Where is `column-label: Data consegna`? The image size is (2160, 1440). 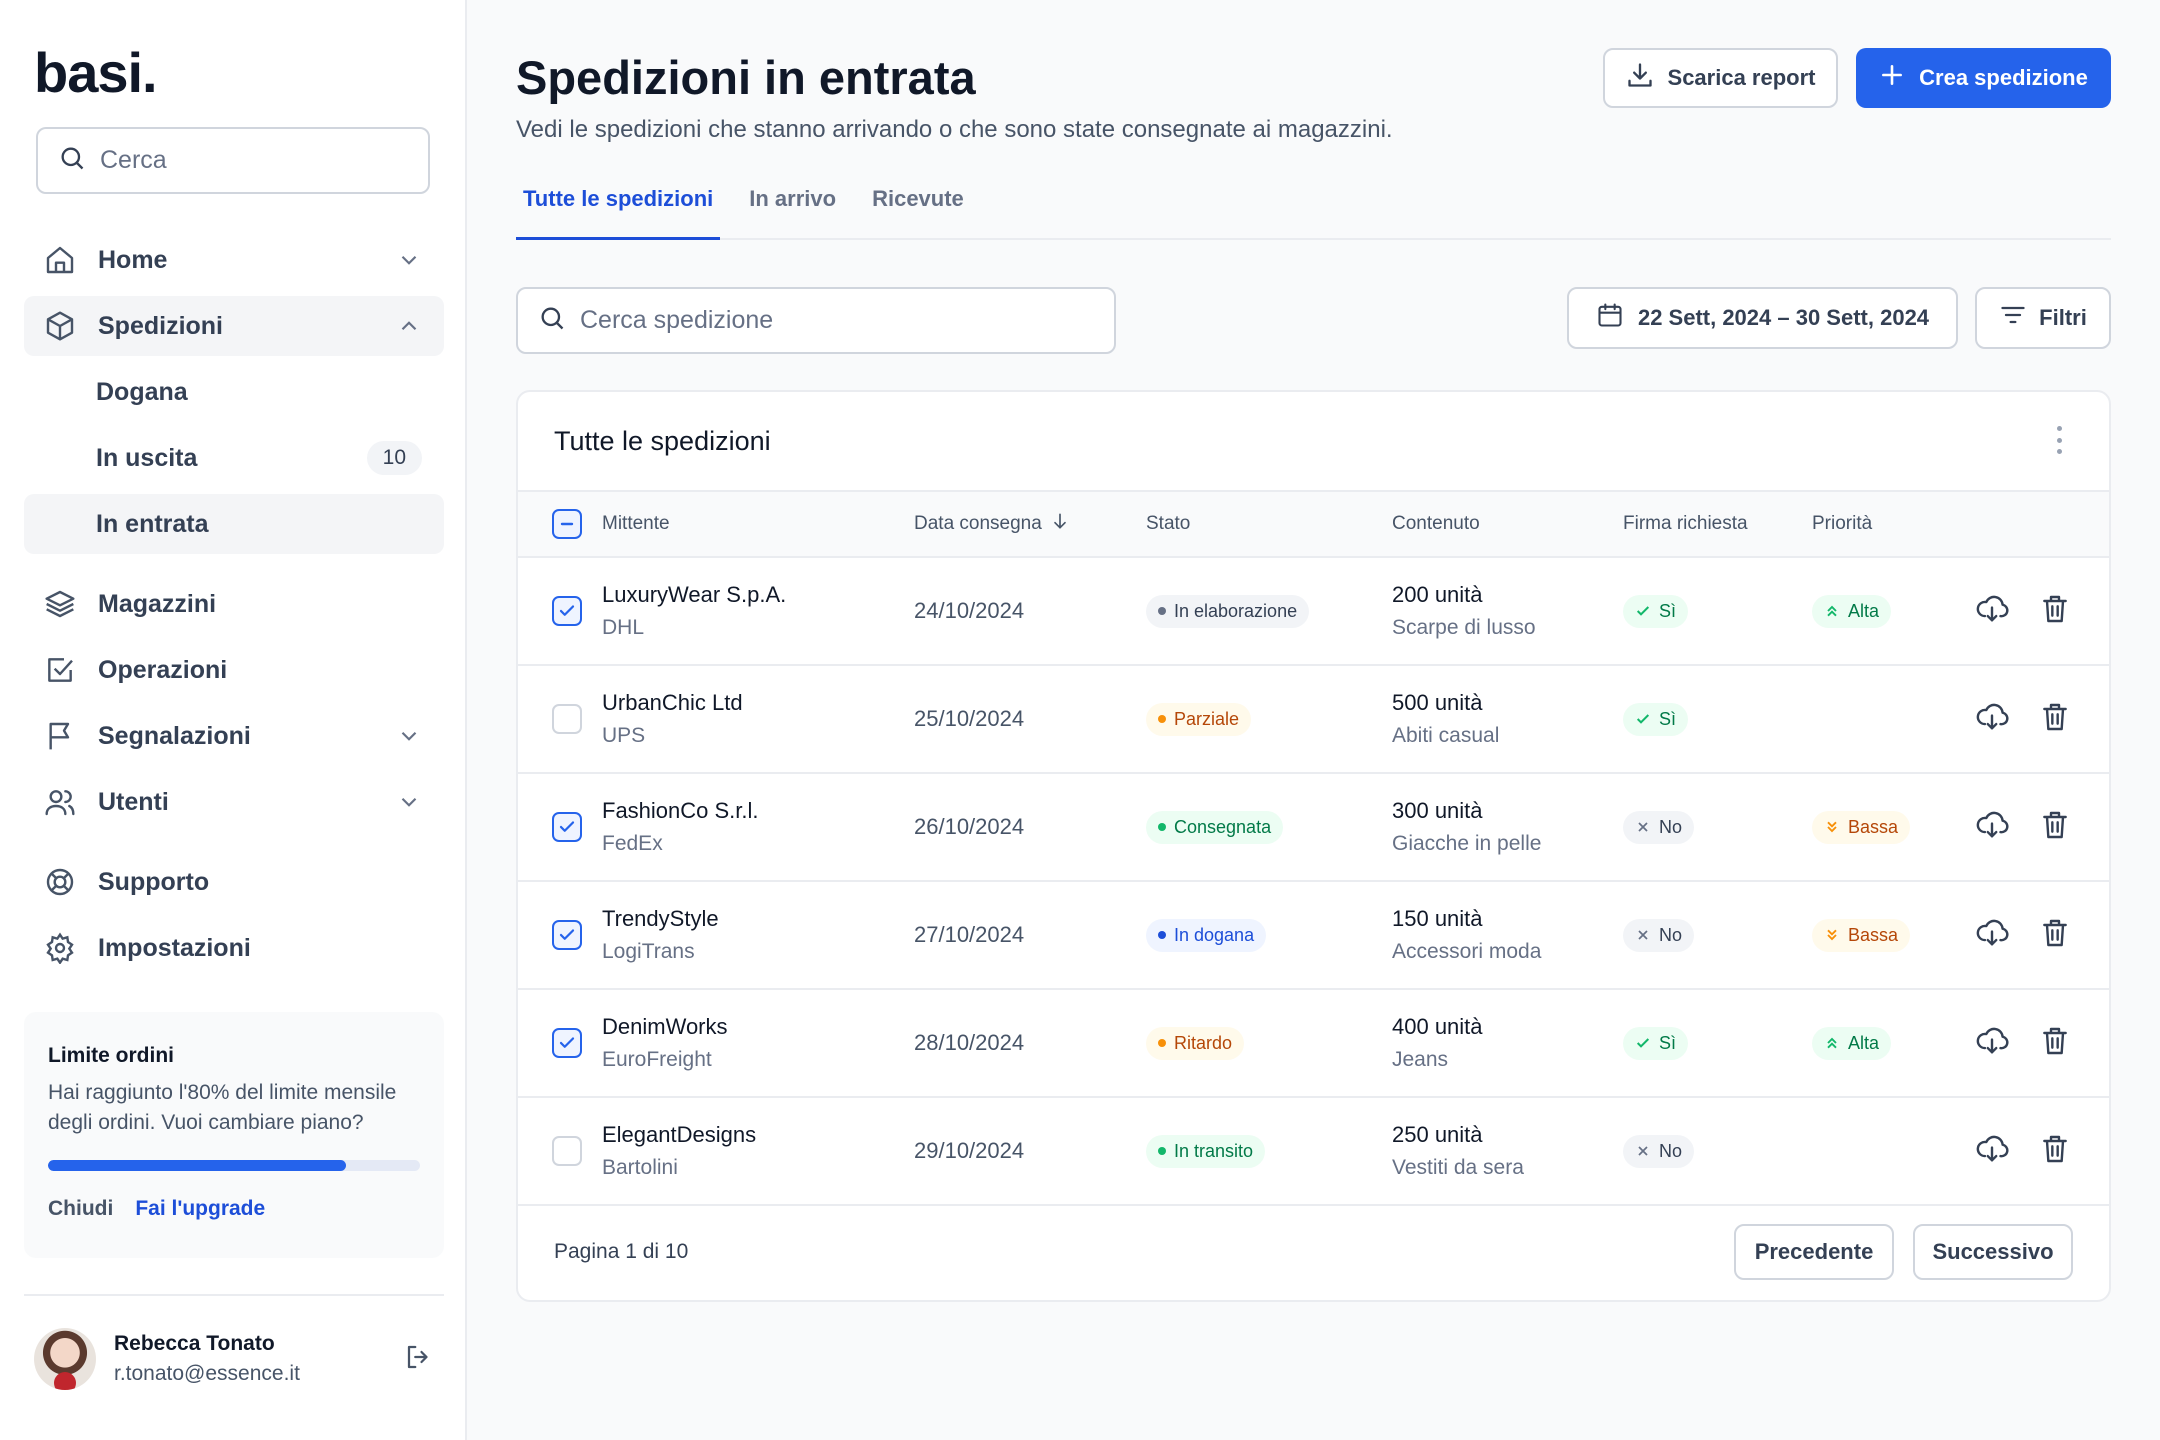
column-label: Data consegna is located at coordinates (978, 523).